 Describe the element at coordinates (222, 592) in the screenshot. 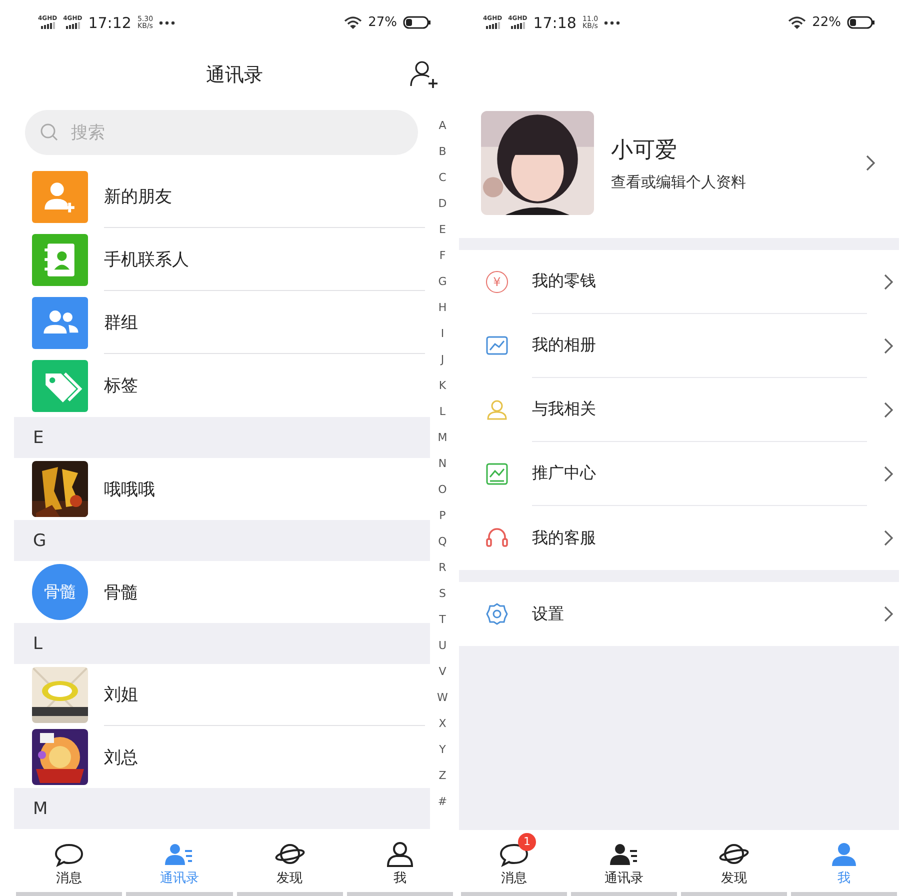

I see `contact-row: 骨髓 骨髓` at that location.